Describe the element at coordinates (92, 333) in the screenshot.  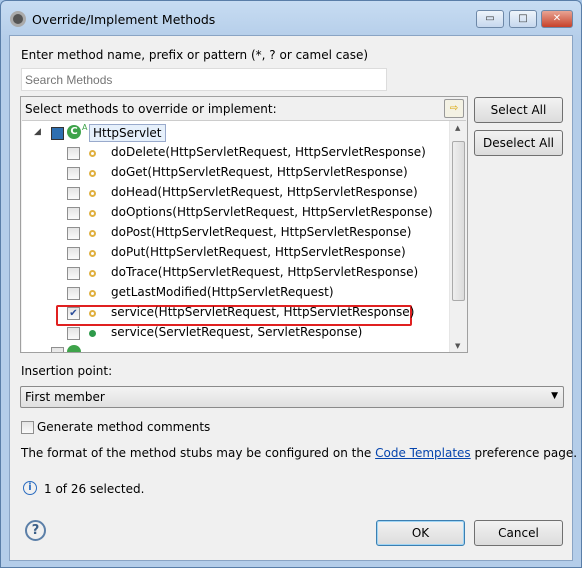
I see `public-method-icon` at that location.